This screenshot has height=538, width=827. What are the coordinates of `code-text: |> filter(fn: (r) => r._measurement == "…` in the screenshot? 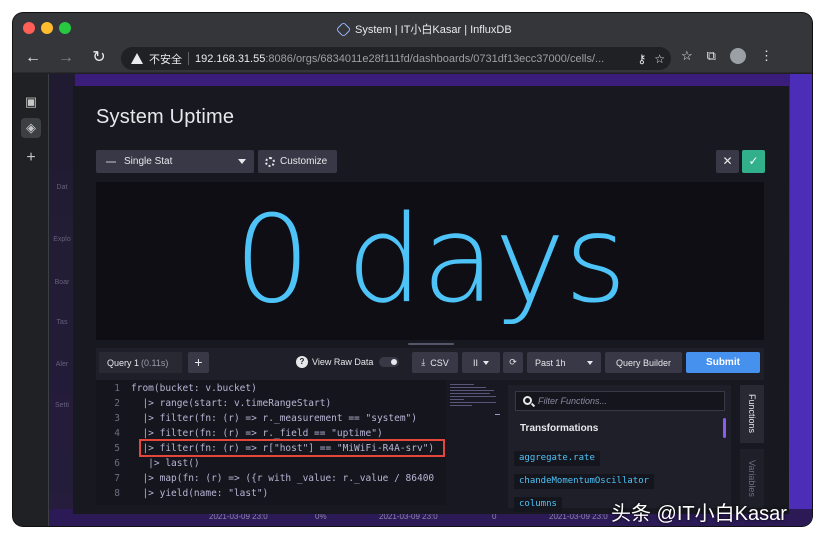 It's located at (274, 418).